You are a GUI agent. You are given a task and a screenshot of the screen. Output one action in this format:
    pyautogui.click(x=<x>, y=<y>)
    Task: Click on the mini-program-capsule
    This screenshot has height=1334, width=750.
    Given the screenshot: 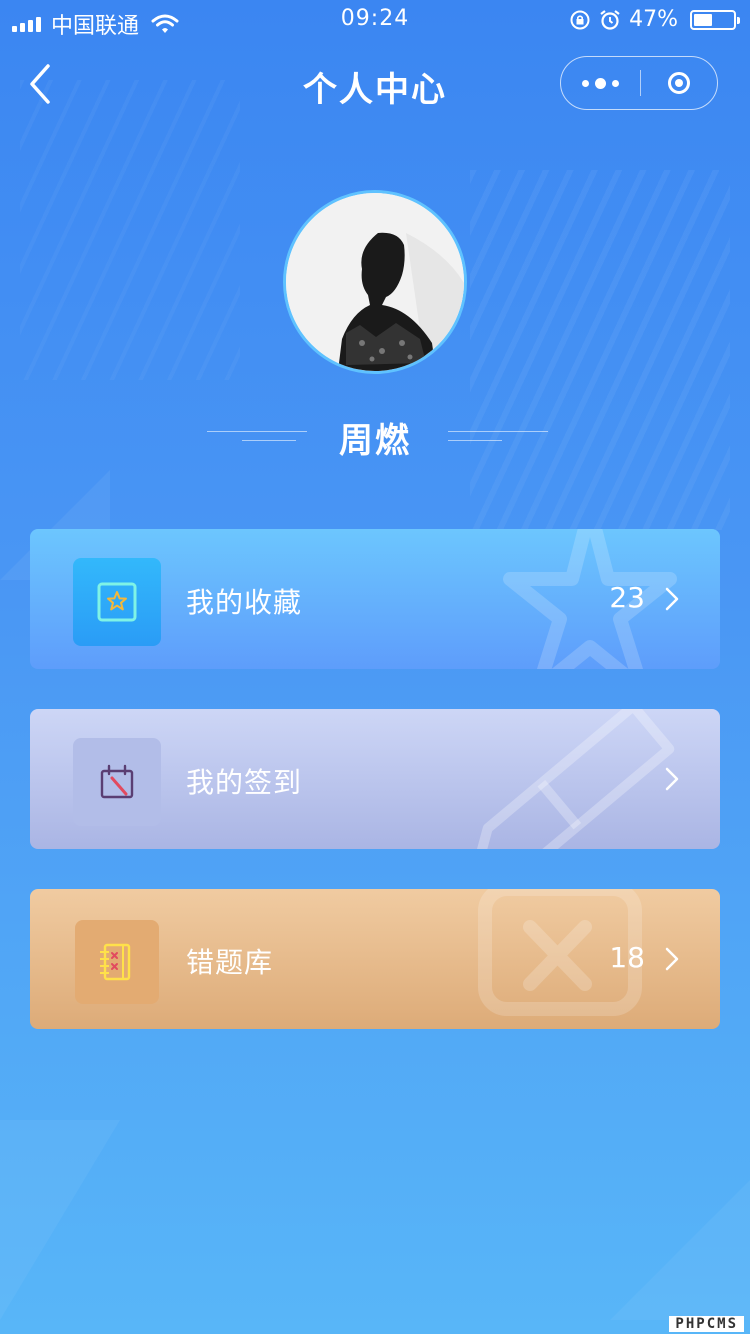 What is the action you would take?
    pyautogui.click(x=639, y=83)
    